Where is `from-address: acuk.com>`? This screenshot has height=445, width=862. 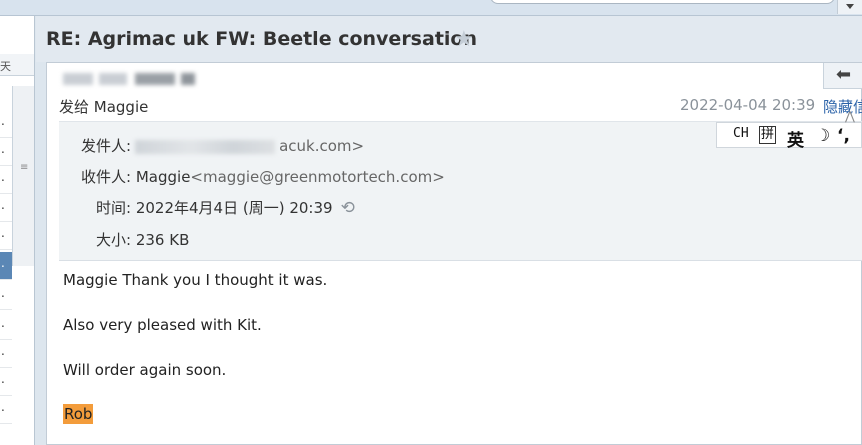
from-address: acuk.com> is located at coordinates (321, 146).